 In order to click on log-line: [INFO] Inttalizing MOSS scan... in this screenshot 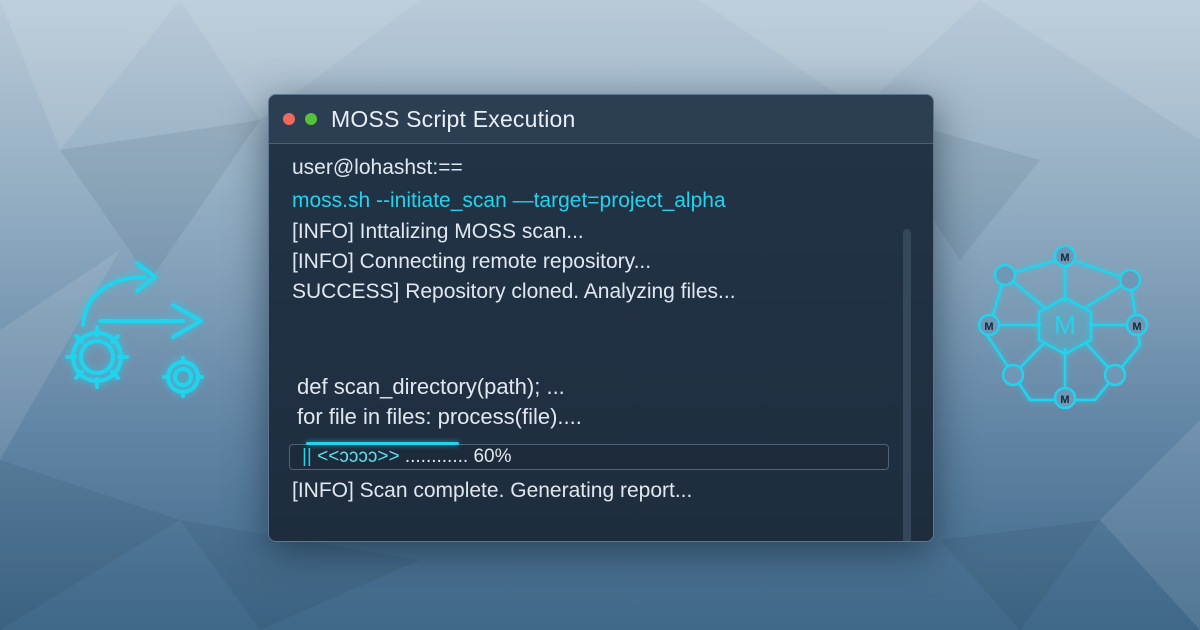, I will do `click(438, 231)`.